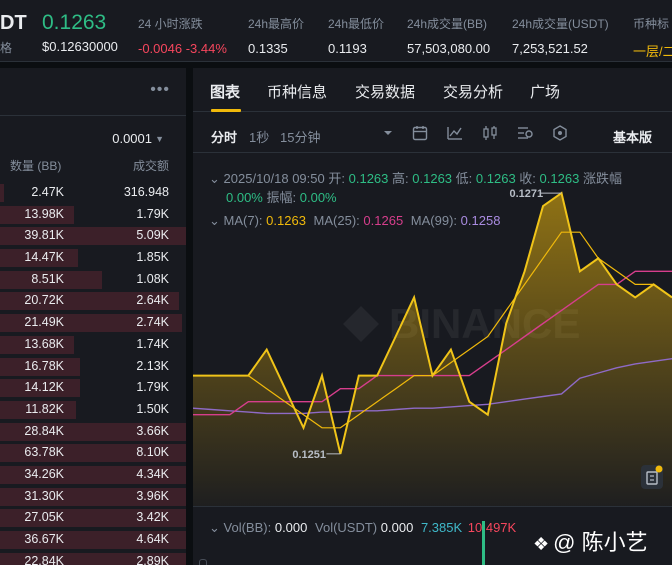 The image size is (672, 565). Describe the element at coordinates (385, 91) in the screenshot. I see `tab-trading-data: 交易数据` at that location.